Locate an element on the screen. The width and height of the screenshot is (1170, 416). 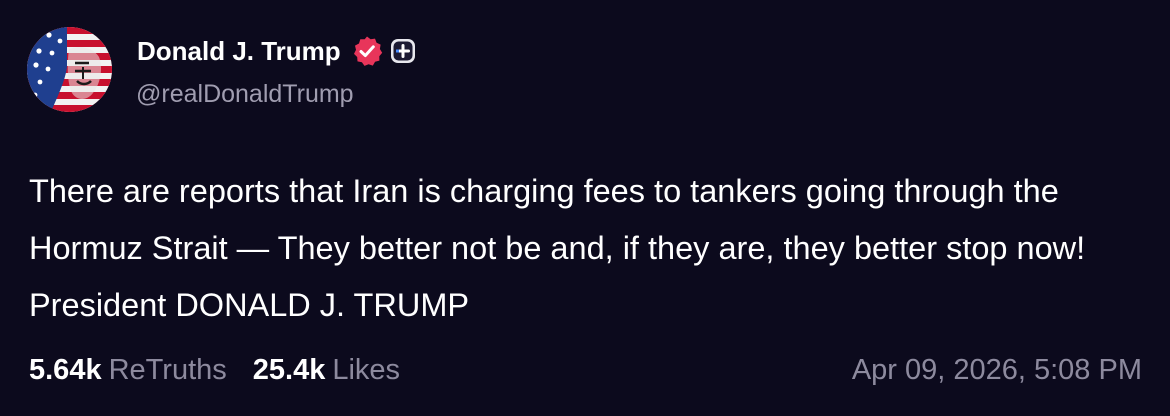
verified-badge-icon is located at coordinates (367, 51).